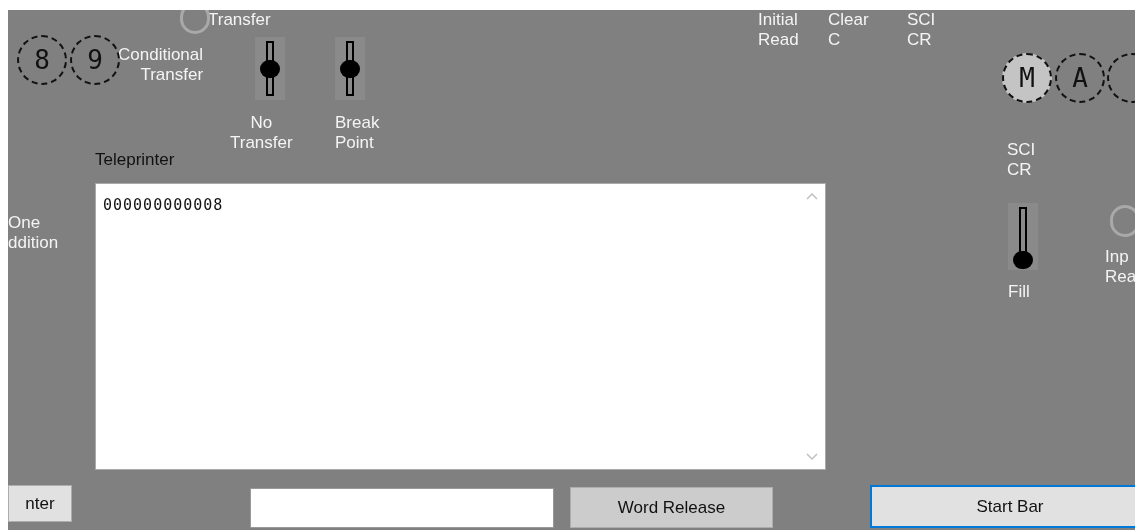  Describe the element at coordinates (40, 503) in the screenshot. I see `form-button: nter` at that location.